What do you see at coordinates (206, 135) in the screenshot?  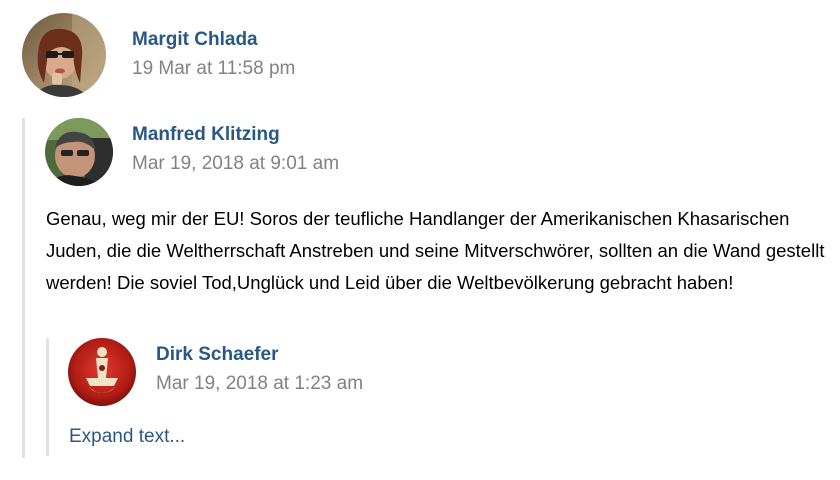 I see `author-name: Manfred Klitzing` at bounding box center [206, 135].